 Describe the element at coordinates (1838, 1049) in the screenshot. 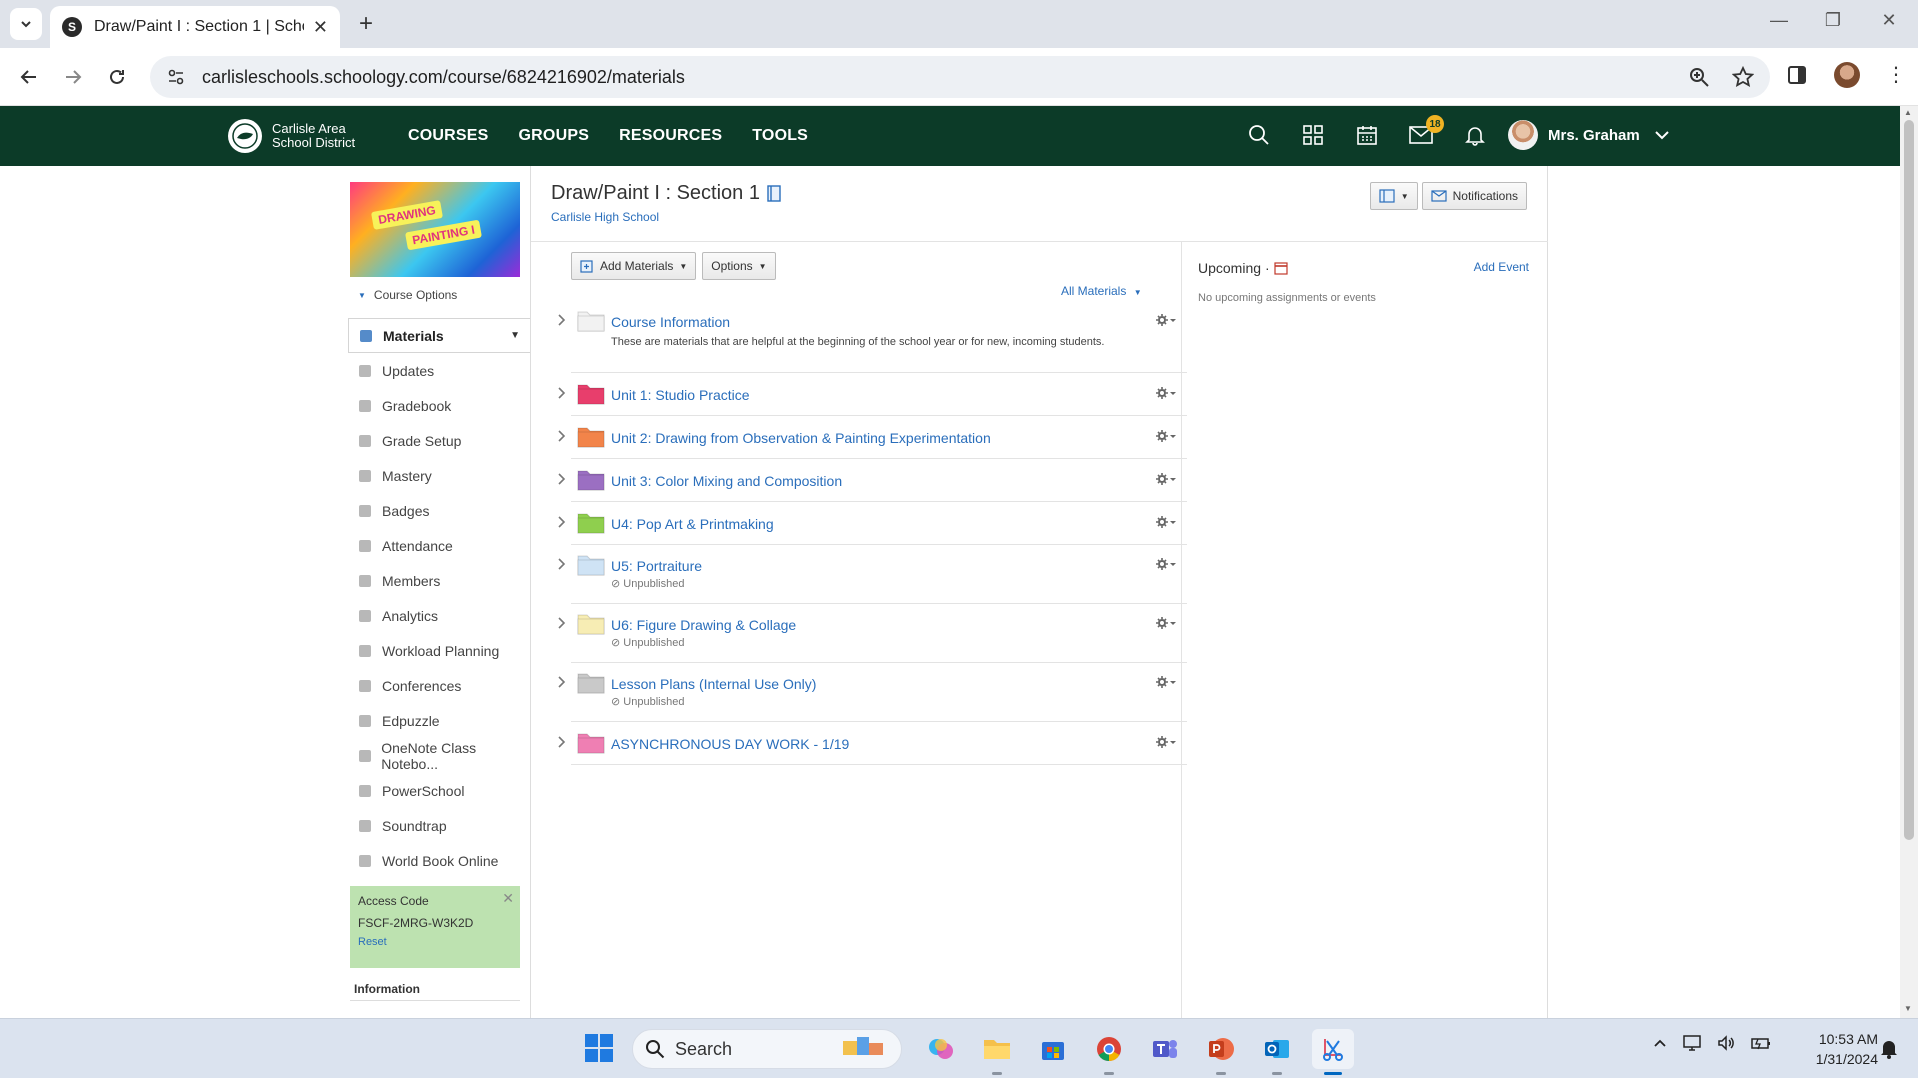

I see `taskbar-clock: 10:53 AM 1/31/2024` at that location.